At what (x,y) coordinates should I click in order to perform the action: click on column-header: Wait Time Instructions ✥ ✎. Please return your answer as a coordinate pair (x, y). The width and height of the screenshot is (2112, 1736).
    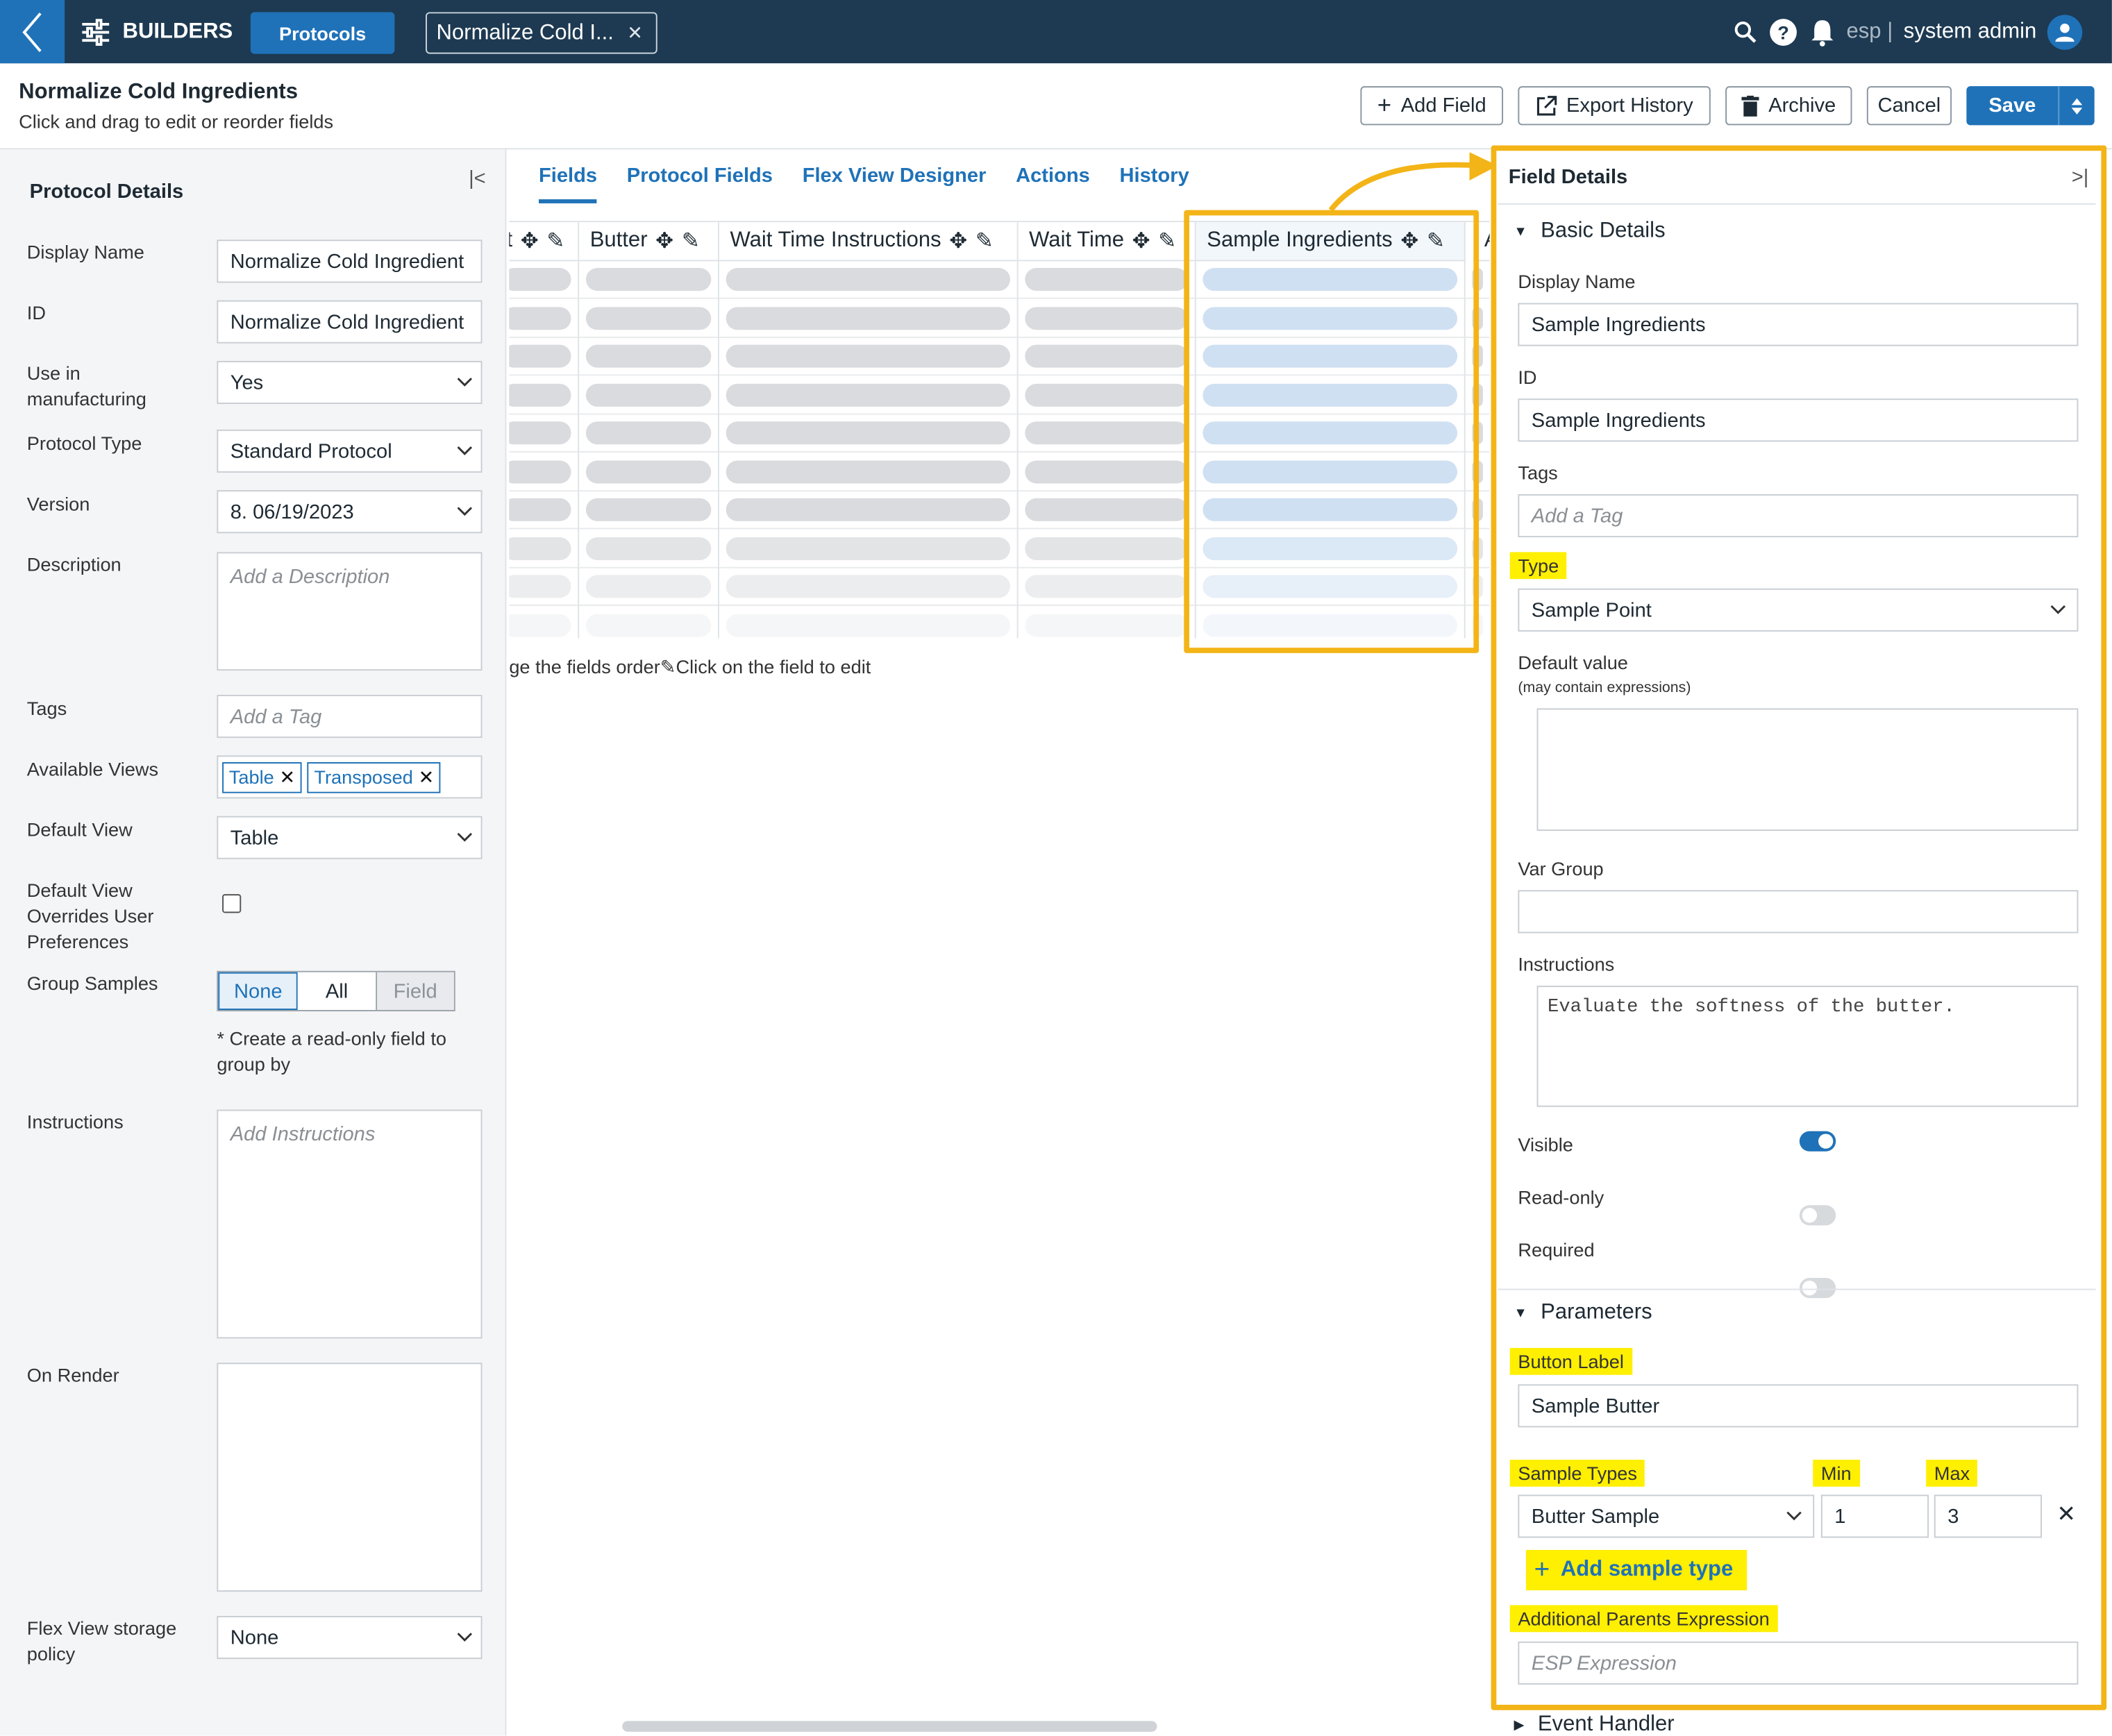
    Looking at the image, I should click on (869, 242).